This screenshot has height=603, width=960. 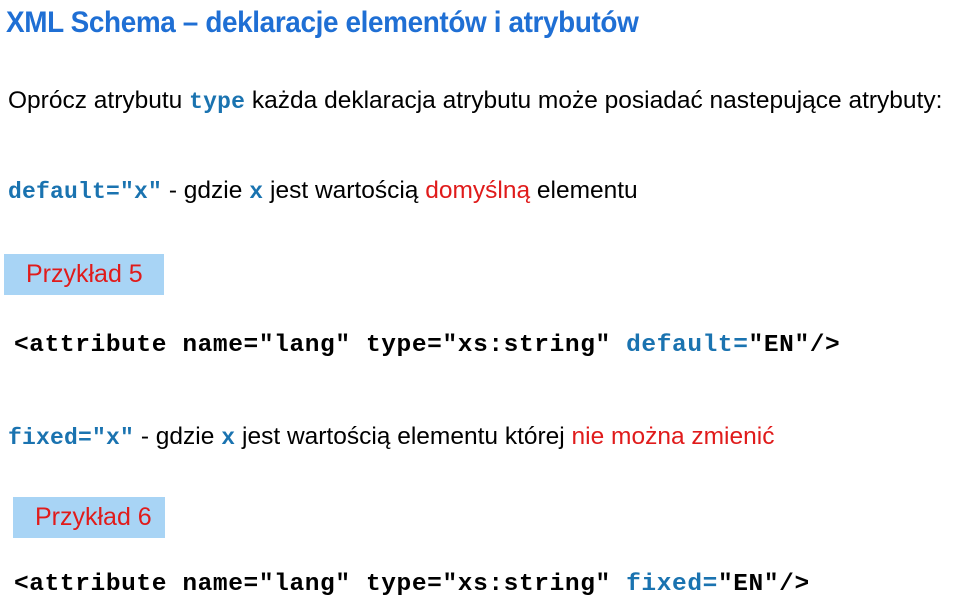 What do you see at coordinates (217, 102) in the screenshot?
I see `inline-code-type: type` at bounding box center [217, 102].